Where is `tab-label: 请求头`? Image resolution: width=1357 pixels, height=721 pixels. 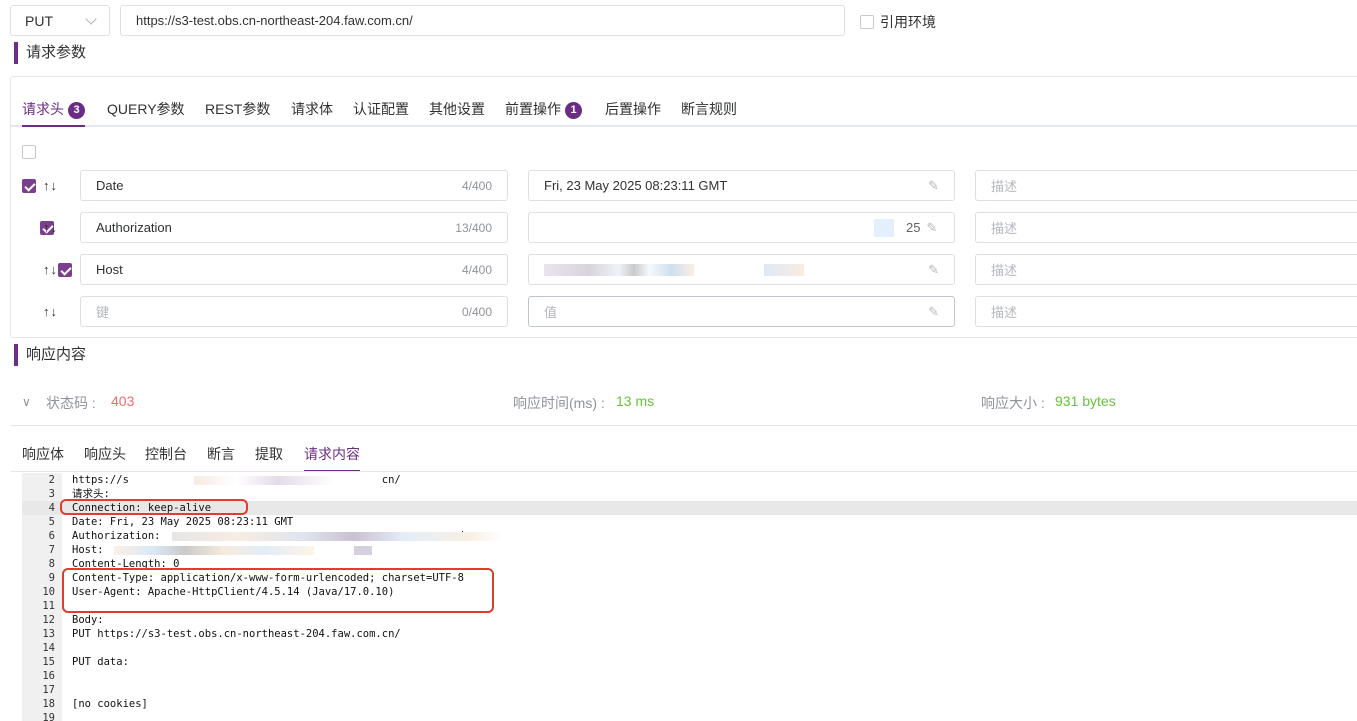 tab-label: 请求头 is located at coordinates (43, 109).